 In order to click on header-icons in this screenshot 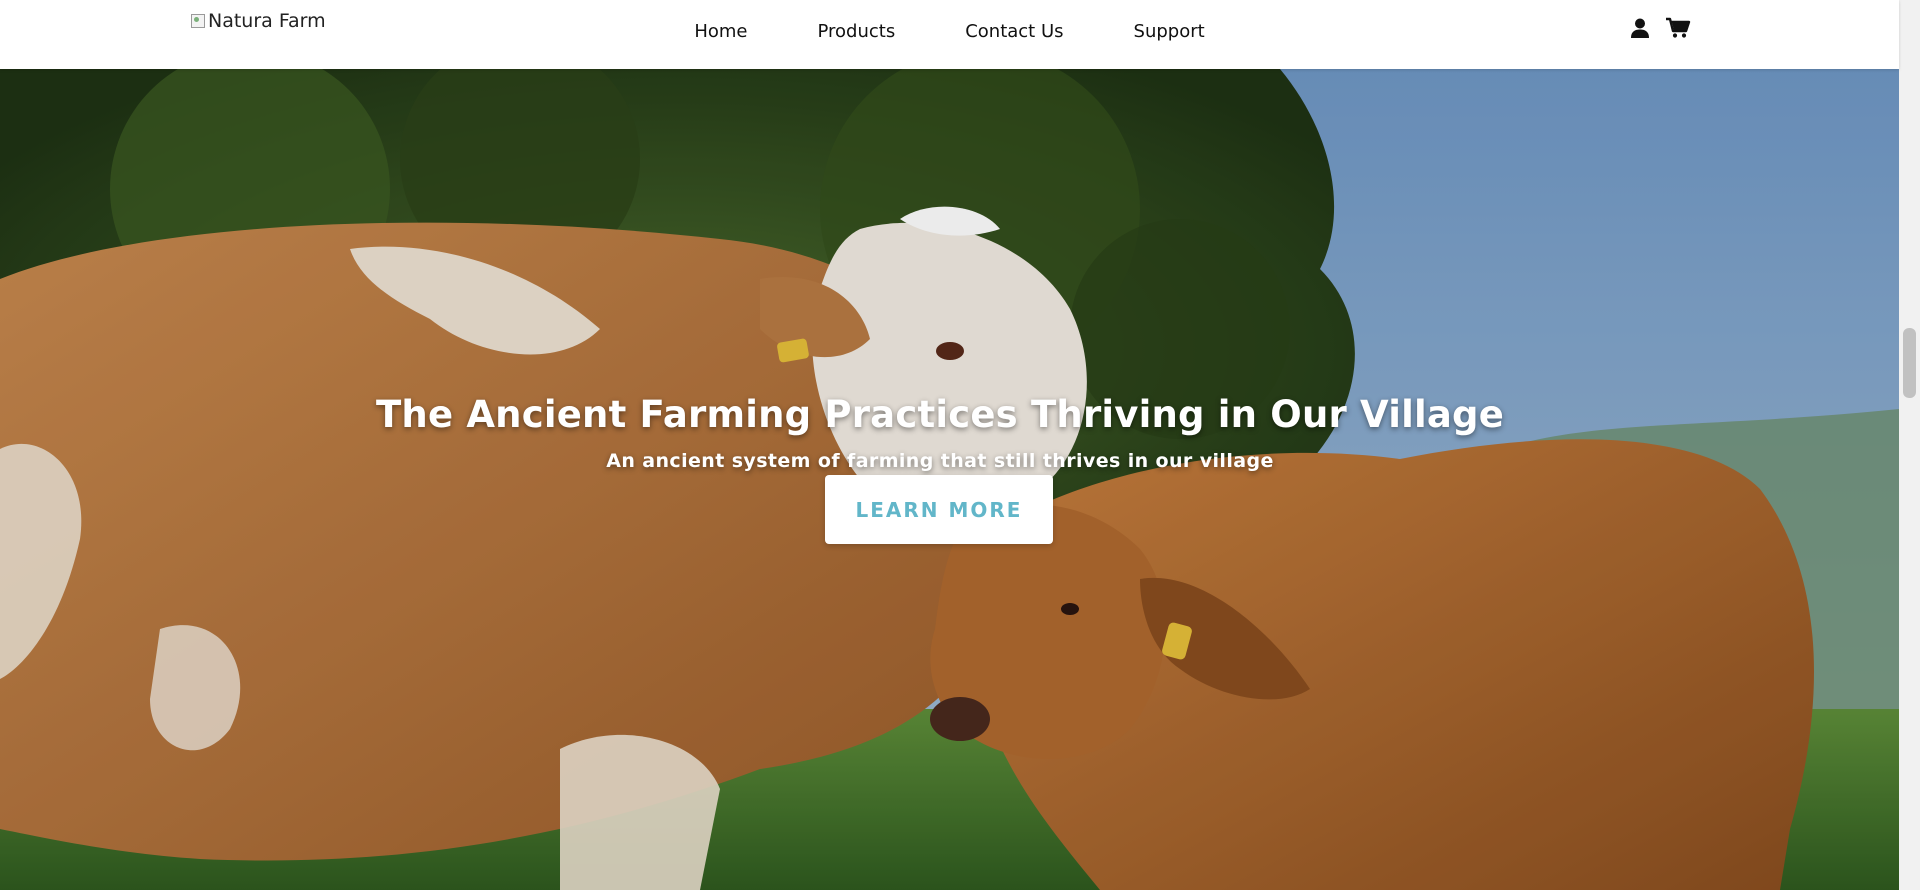, I will do `click(1660, 28)`.